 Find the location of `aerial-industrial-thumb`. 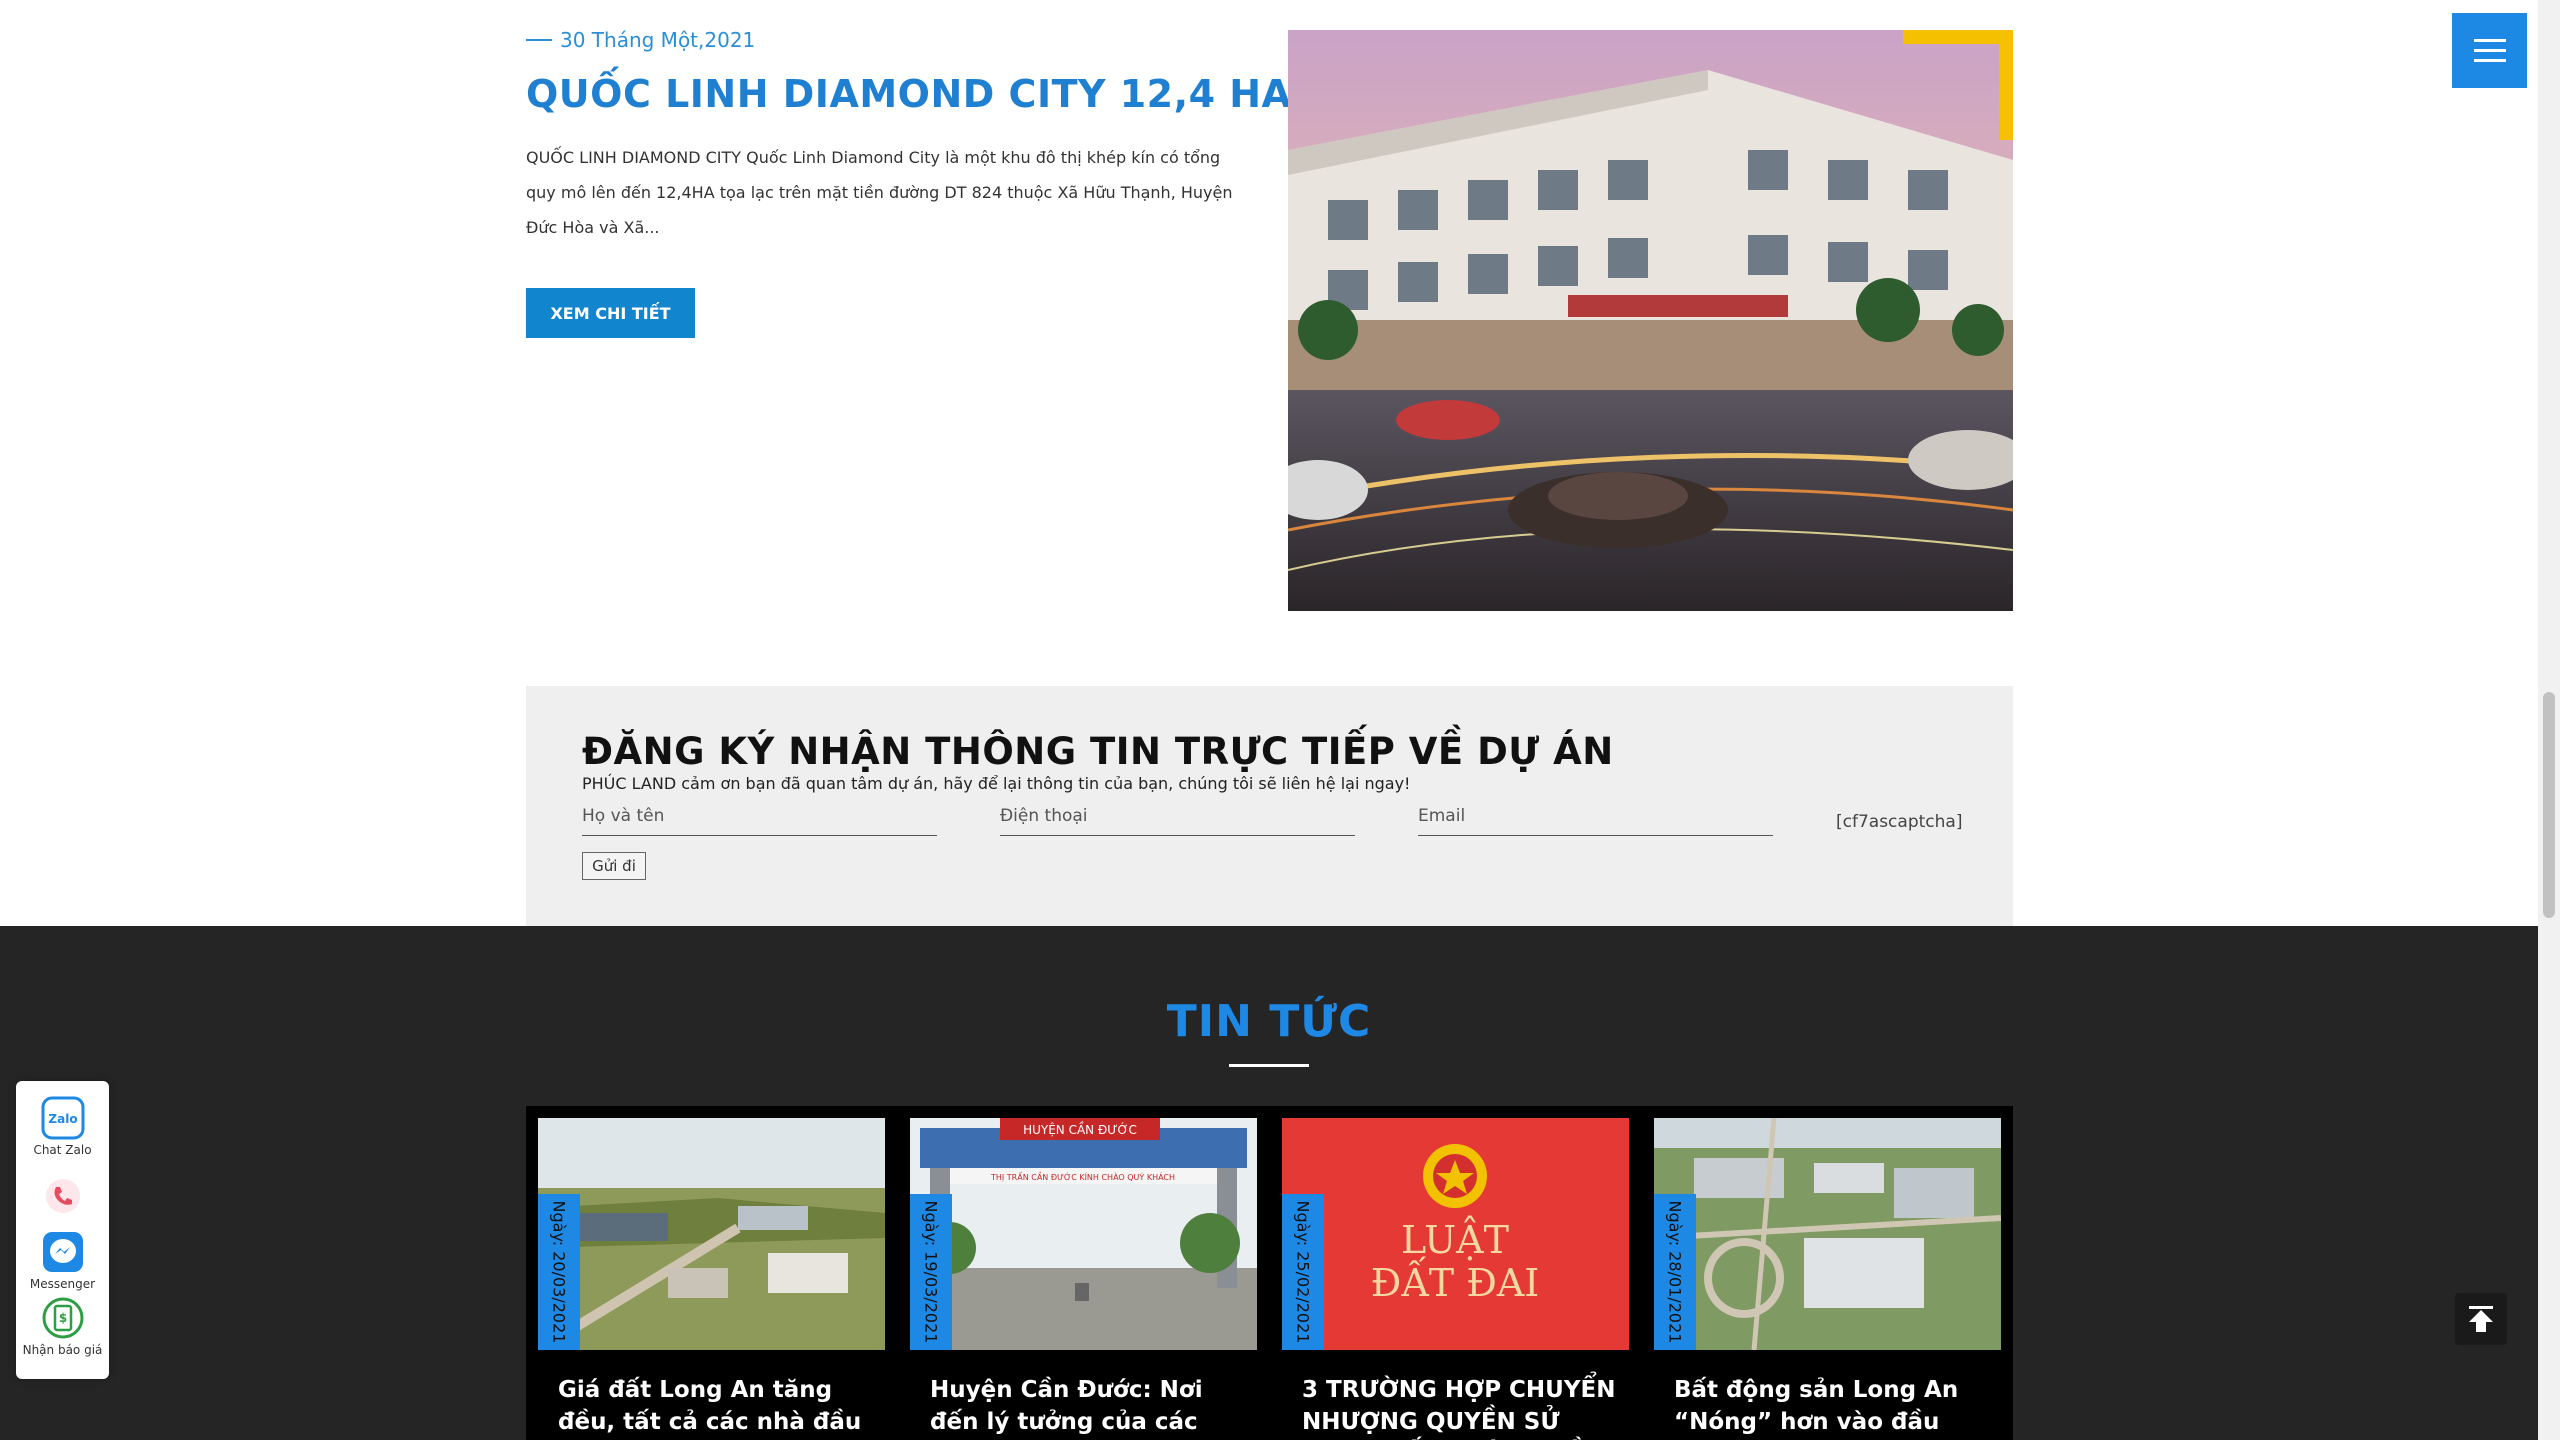

aerial-industrial-thumb is located at coordinates (1827, 1234).